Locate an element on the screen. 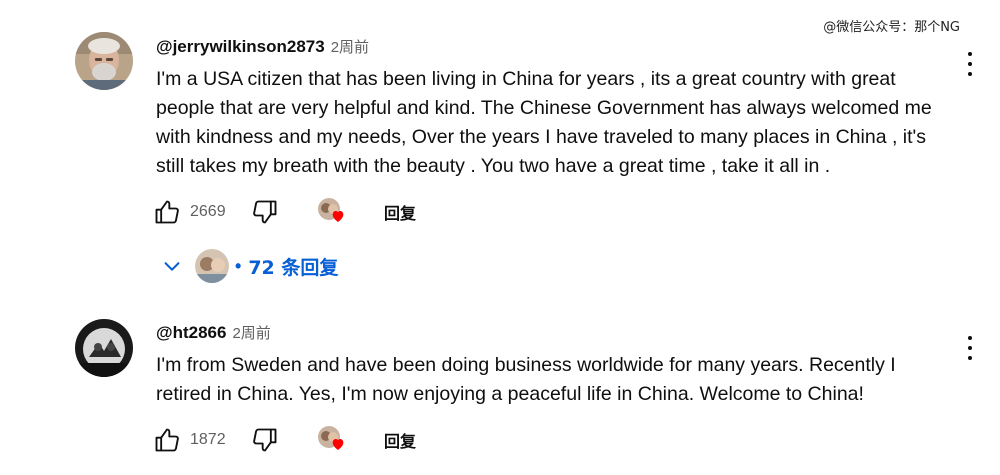 The image size is (1000, 475). view-replies-button: • 72 条回复 is located at coordinates (249, 266).